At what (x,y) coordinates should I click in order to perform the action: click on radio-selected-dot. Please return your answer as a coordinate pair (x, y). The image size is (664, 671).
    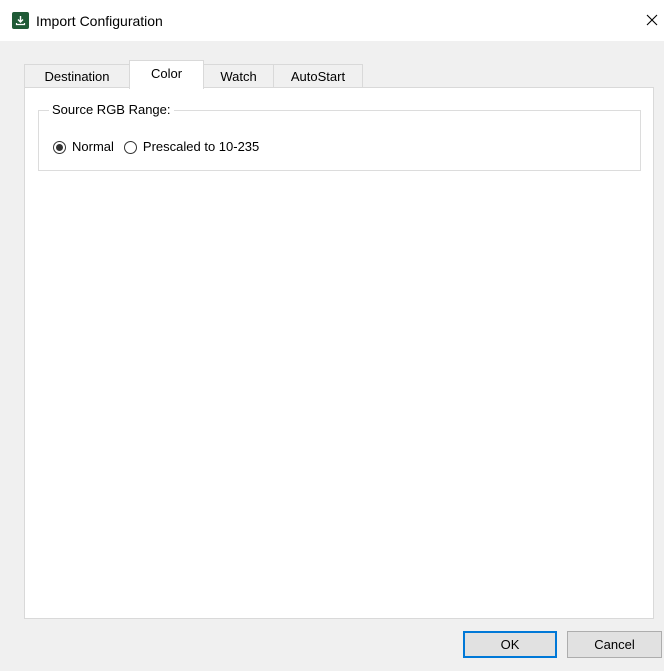
    Looking at the image, I should click on (59, 147).